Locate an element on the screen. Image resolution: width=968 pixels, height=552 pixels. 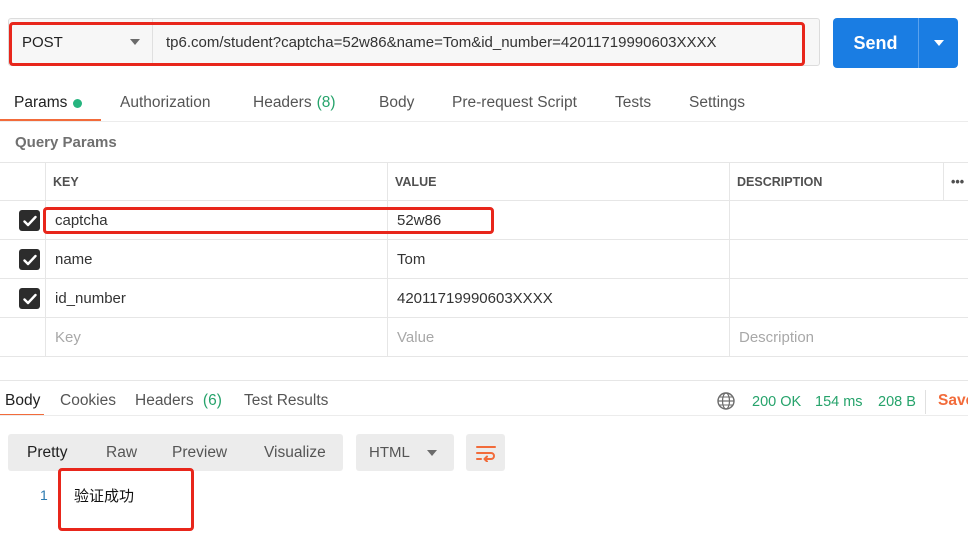
response-divider is located at coordinates (484, 380).